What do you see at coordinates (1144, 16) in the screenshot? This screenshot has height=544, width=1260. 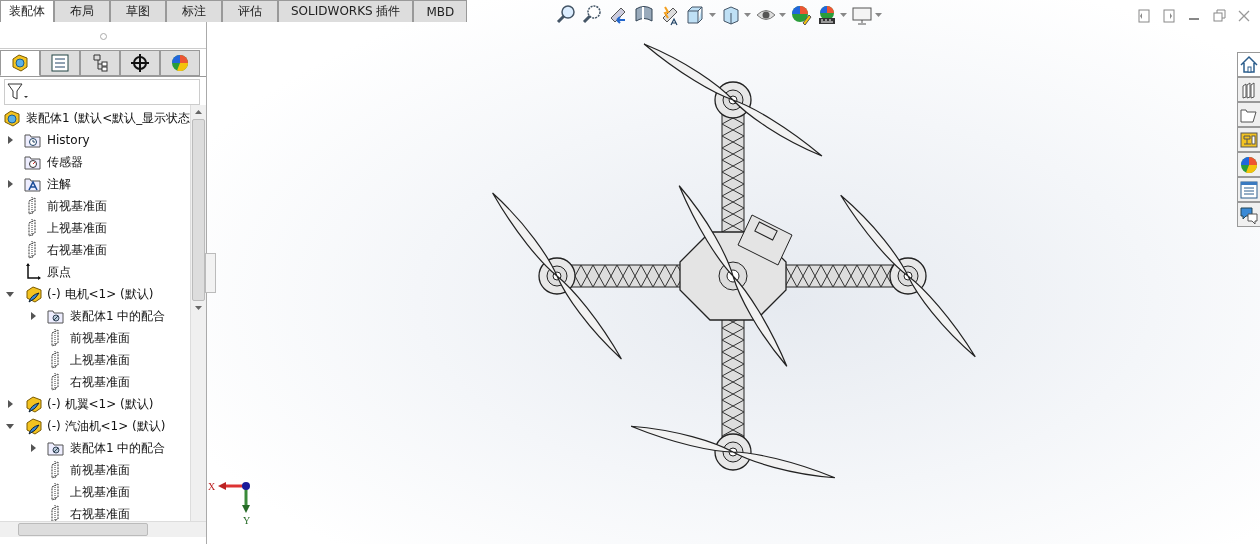 I see `tile-left-icon` at bounding box center [1144, 16].